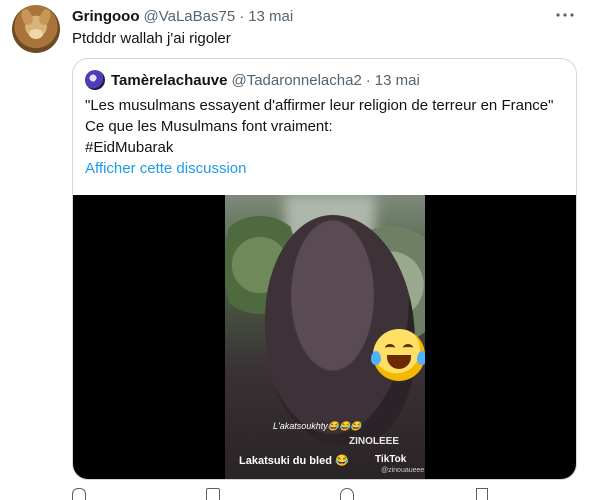 This screenshot has height=500, width=590. What do you see at coordinates (151, 38) in the screenshot?
I see `tweet-text: Ptdddr wallah j'ai rigoler` at bounding box center [151, 38].